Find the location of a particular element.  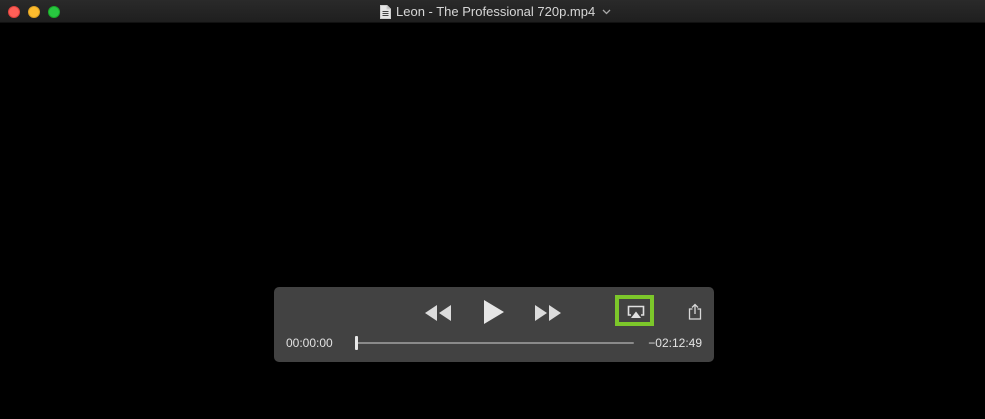

airplay-icon is located at coordinates (636, 311).